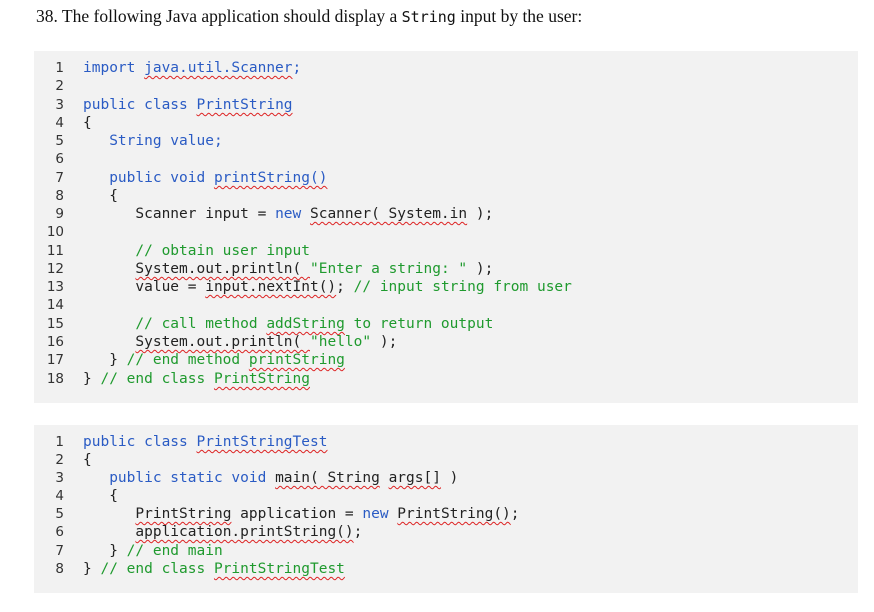 The image size is (874, 612). Describe the element at coordinates (196, 251) in the screenshot. I see `code-token: // obtain user input` at that location.